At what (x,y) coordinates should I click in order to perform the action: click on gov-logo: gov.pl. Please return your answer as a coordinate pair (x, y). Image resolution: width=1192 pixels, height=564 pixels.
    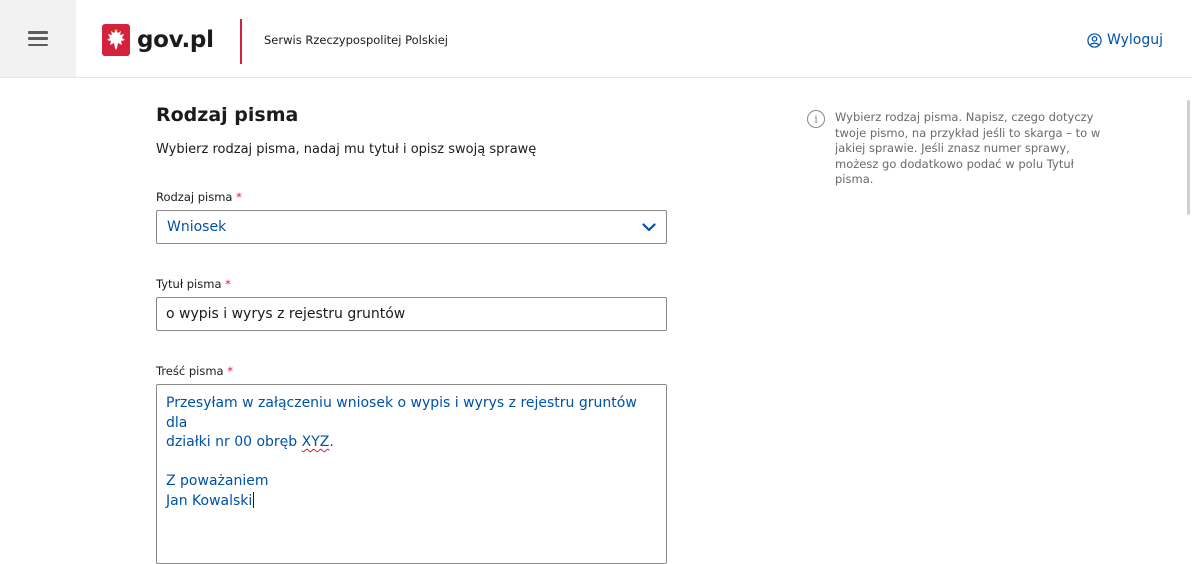
    Looking at the image, I should click on (158, 40).